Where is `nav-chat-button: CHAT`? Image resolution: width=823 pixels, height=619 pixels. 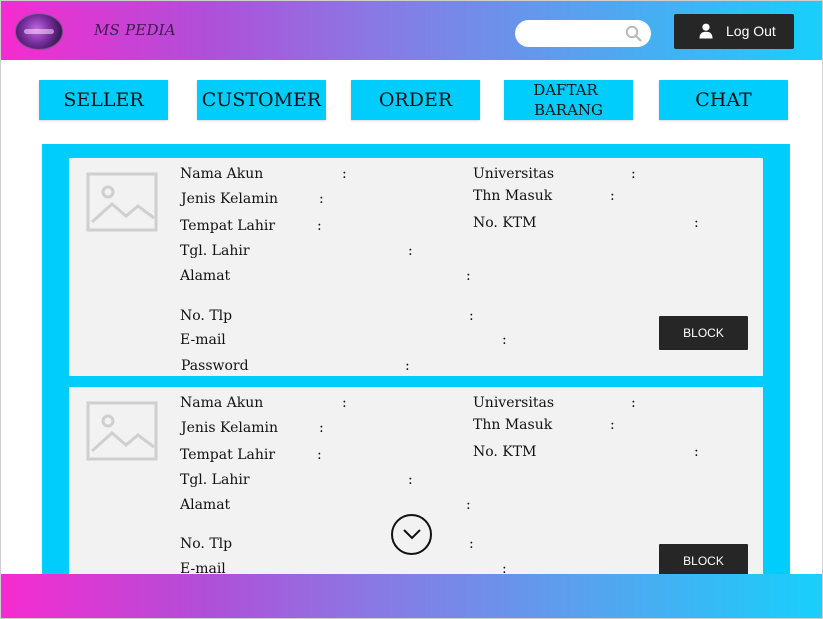 nav-chat-button: CHAT is located at coordinates (723, 100).